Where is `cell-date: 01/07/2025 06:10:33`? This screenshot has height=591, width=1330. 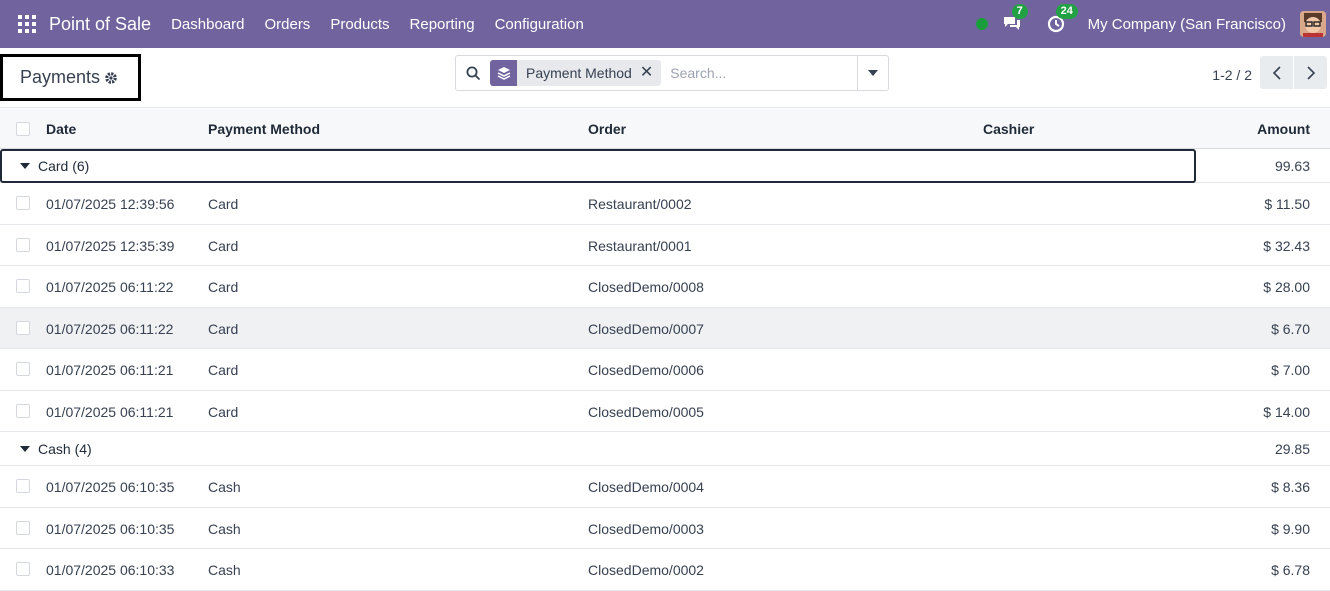
cell-date: 01/07/2025 06:10:33 is located at coordinates (110, 570).